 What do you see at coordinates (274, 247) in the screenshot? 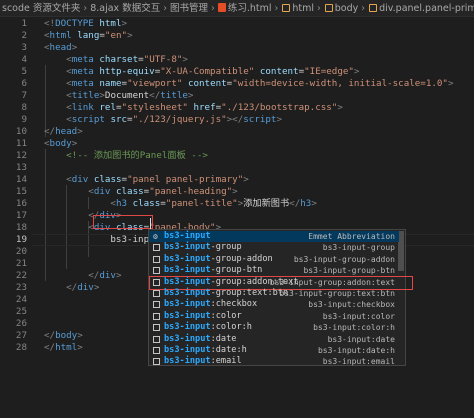
I see `suggestion-item: bs3-input-group bs3-input-group` at bounding box center [274, 247].